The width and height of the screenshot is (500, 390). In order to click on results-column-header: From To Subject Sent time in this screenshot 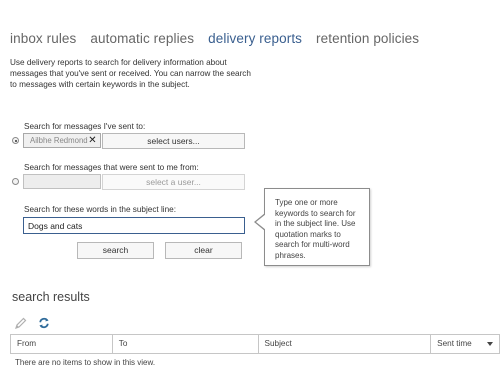, I will do `click(255, 344)`.